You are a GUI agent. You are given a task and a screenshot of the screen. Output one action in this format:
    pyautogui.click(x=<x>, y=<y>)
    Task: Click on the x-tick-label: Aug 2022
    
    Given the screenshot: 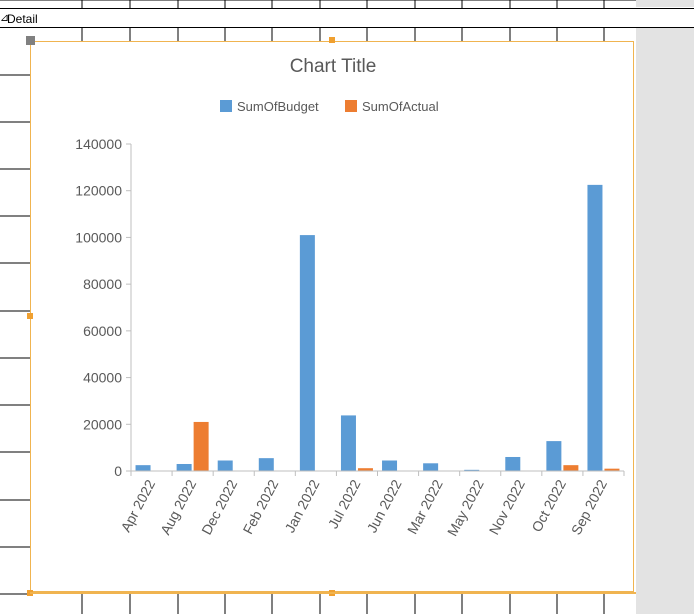 What is the action you would take?
    pyautogui.click(x=178, y=507)
    